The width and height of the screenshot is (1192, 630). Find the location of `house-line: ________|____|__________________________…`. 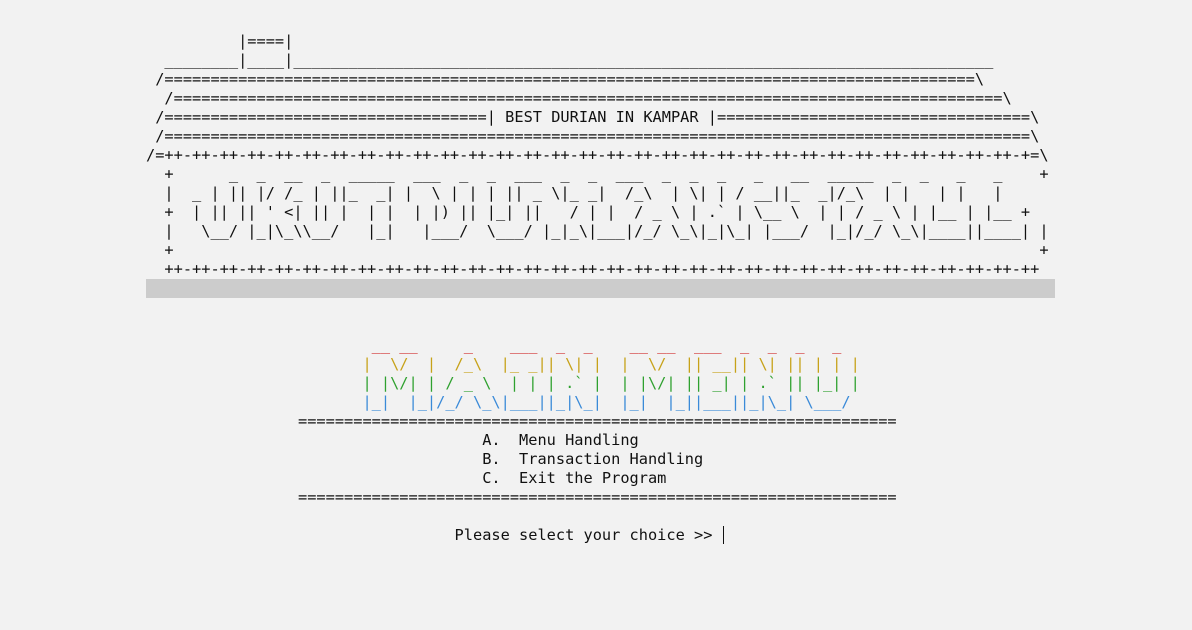

house-line: ________|____|__________________________… is located at coordinates (570, 60).